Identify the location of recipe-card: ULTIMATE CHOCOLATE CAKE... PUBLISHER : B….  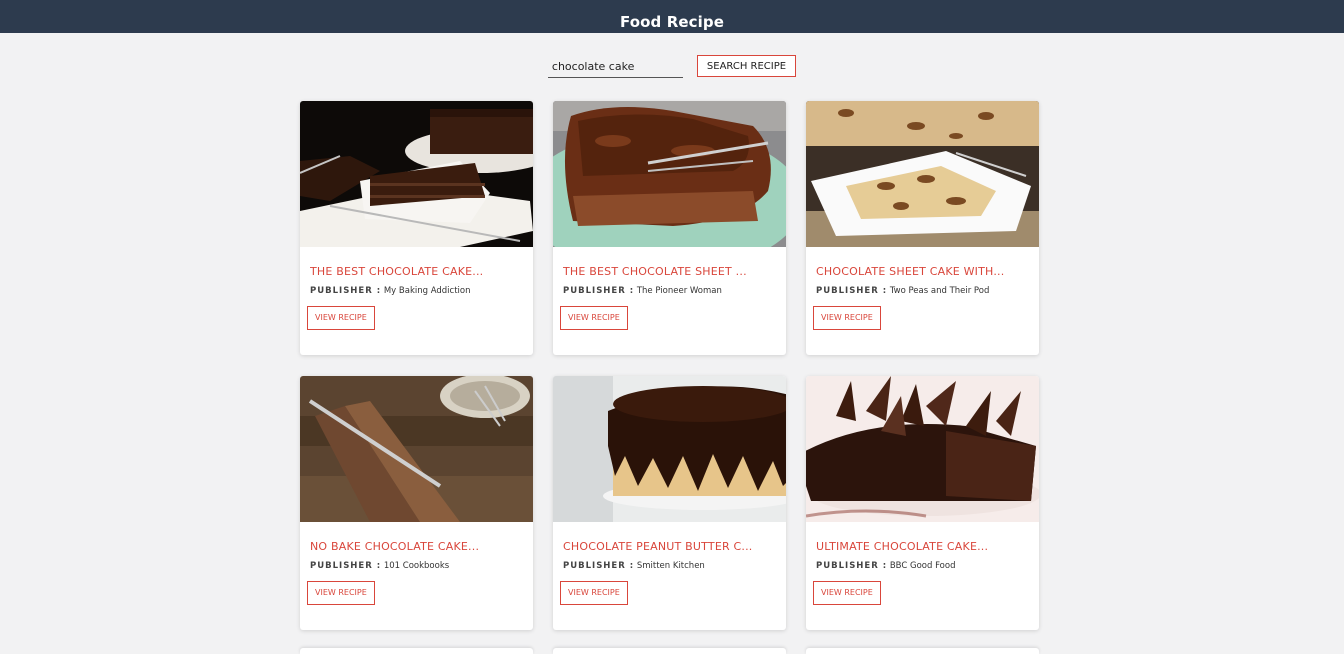
(922, 503).